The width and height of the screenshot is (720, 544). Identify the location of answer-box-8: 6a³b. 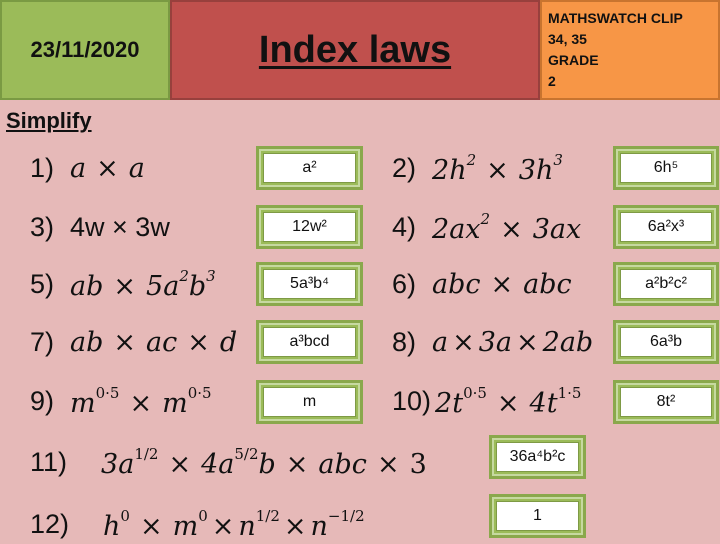
(666, 342).